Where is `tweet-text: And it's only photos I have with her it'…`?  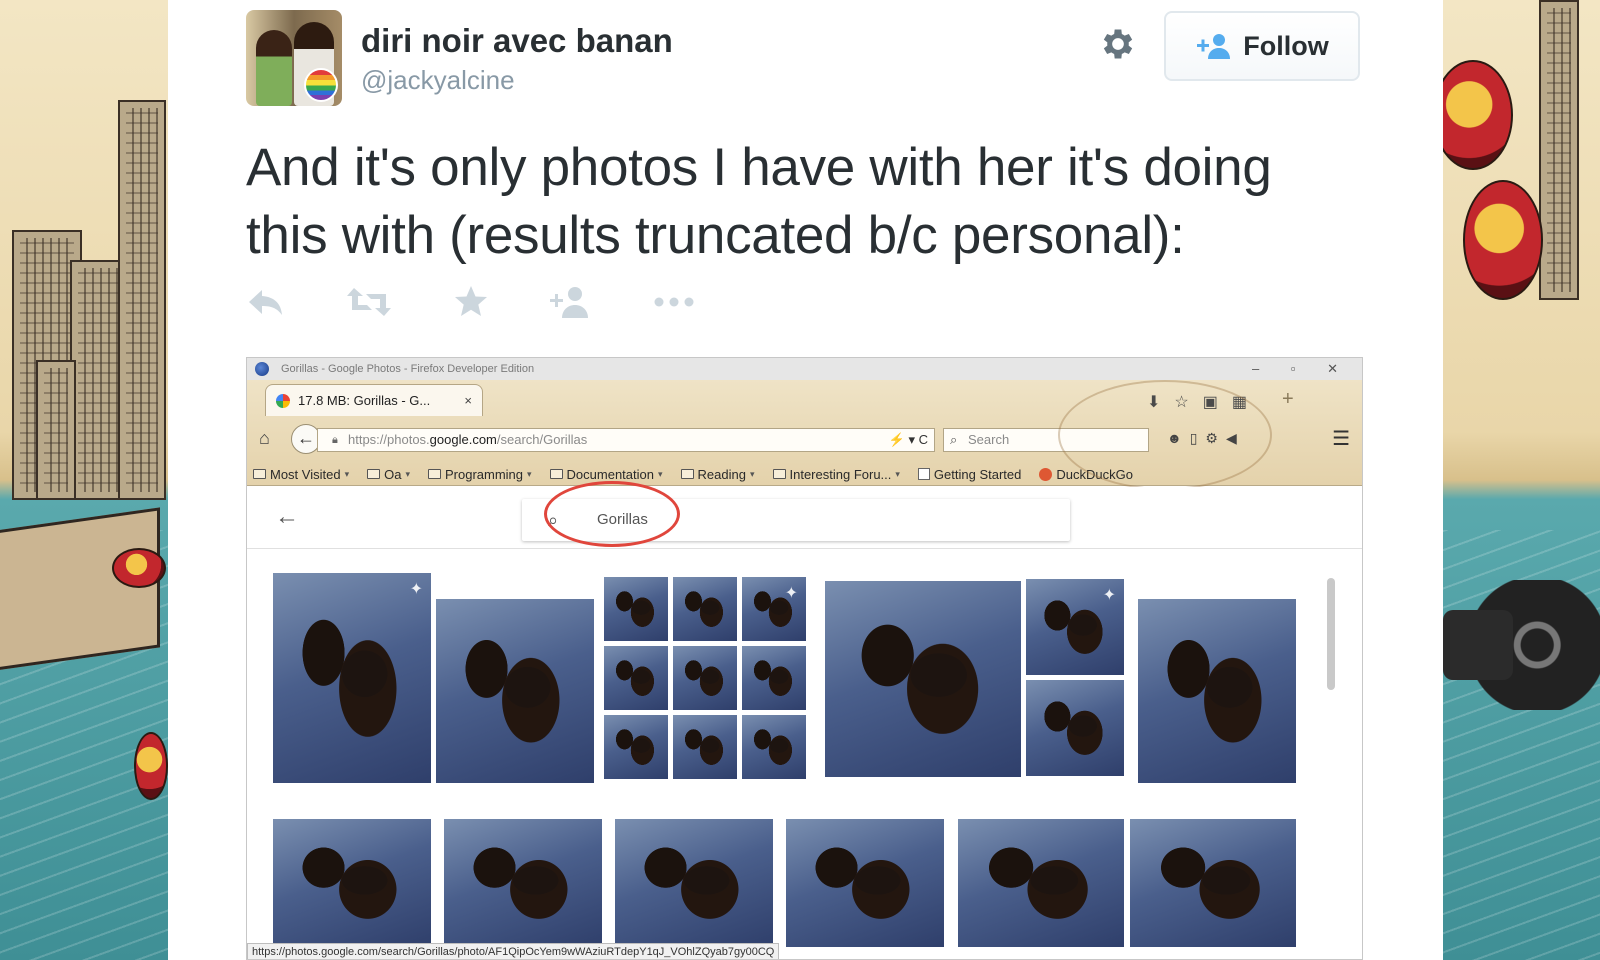
tweet-text: And it's only photos I have with her it'… is located at coordinates (759, 201).